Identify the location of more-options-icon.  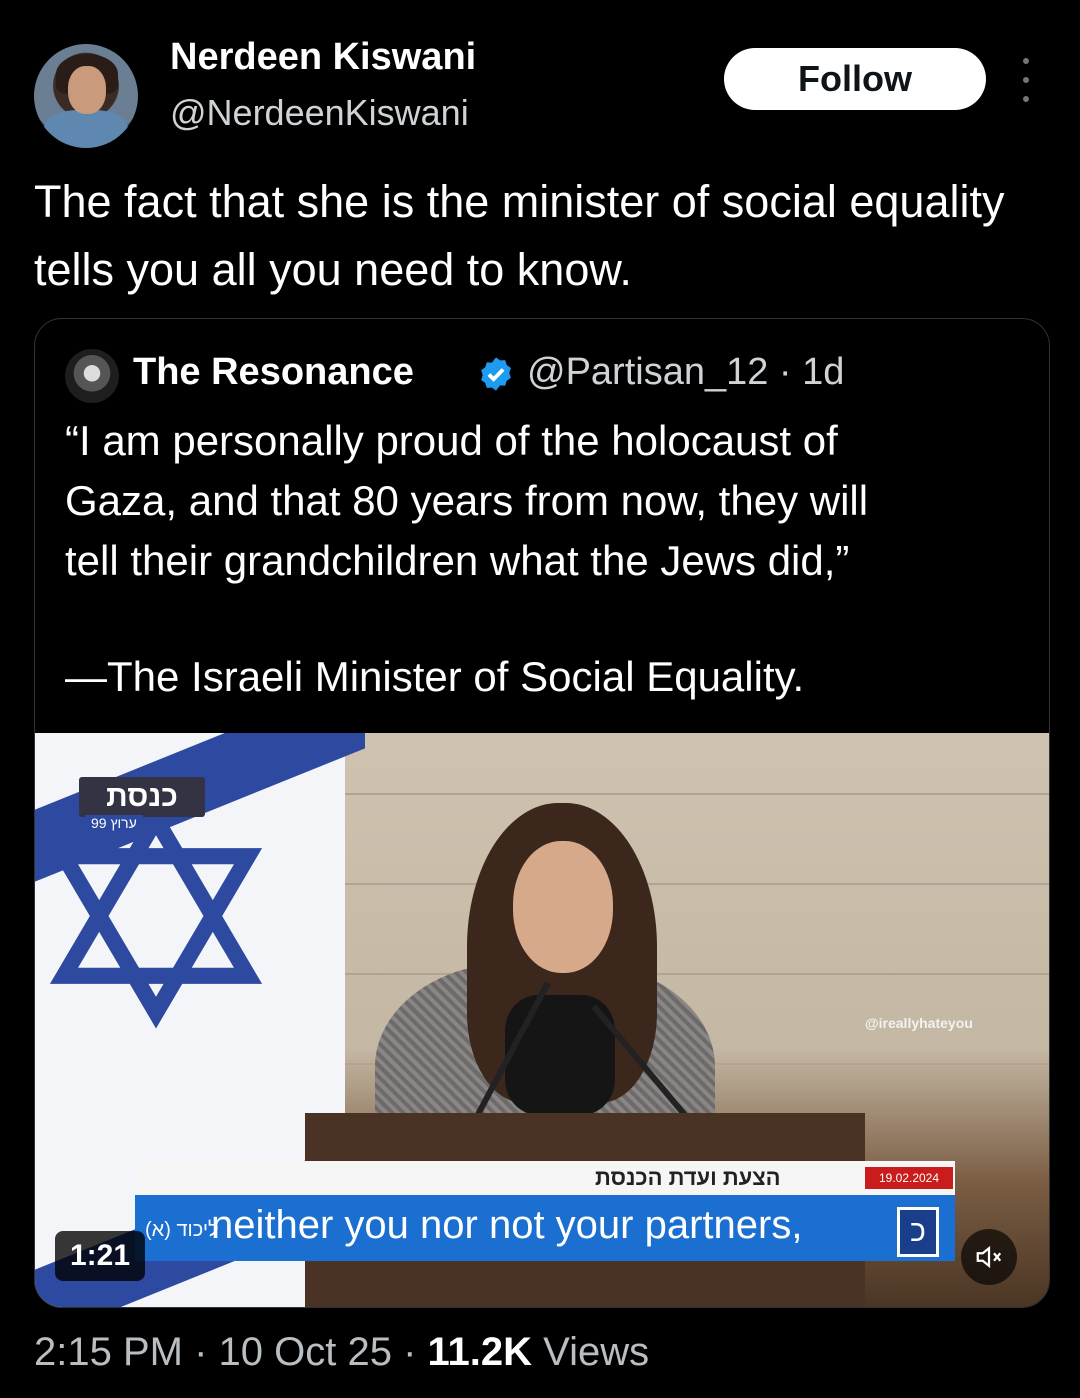
(1026, 80).